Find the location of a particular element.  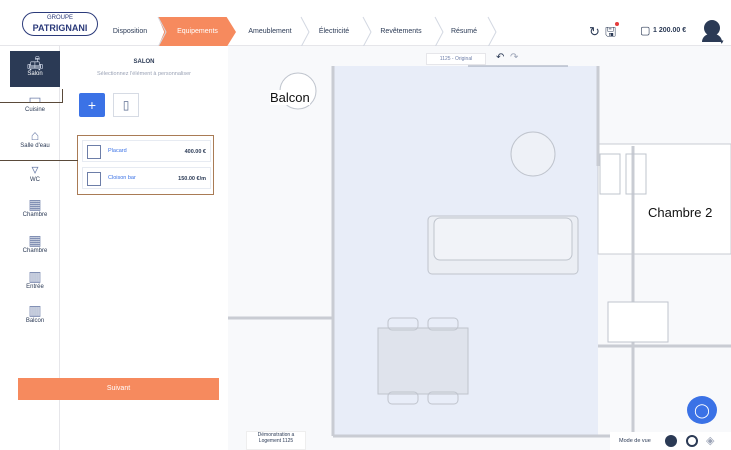

refresh-icon: ↻ is located at coordinates (594, 32).